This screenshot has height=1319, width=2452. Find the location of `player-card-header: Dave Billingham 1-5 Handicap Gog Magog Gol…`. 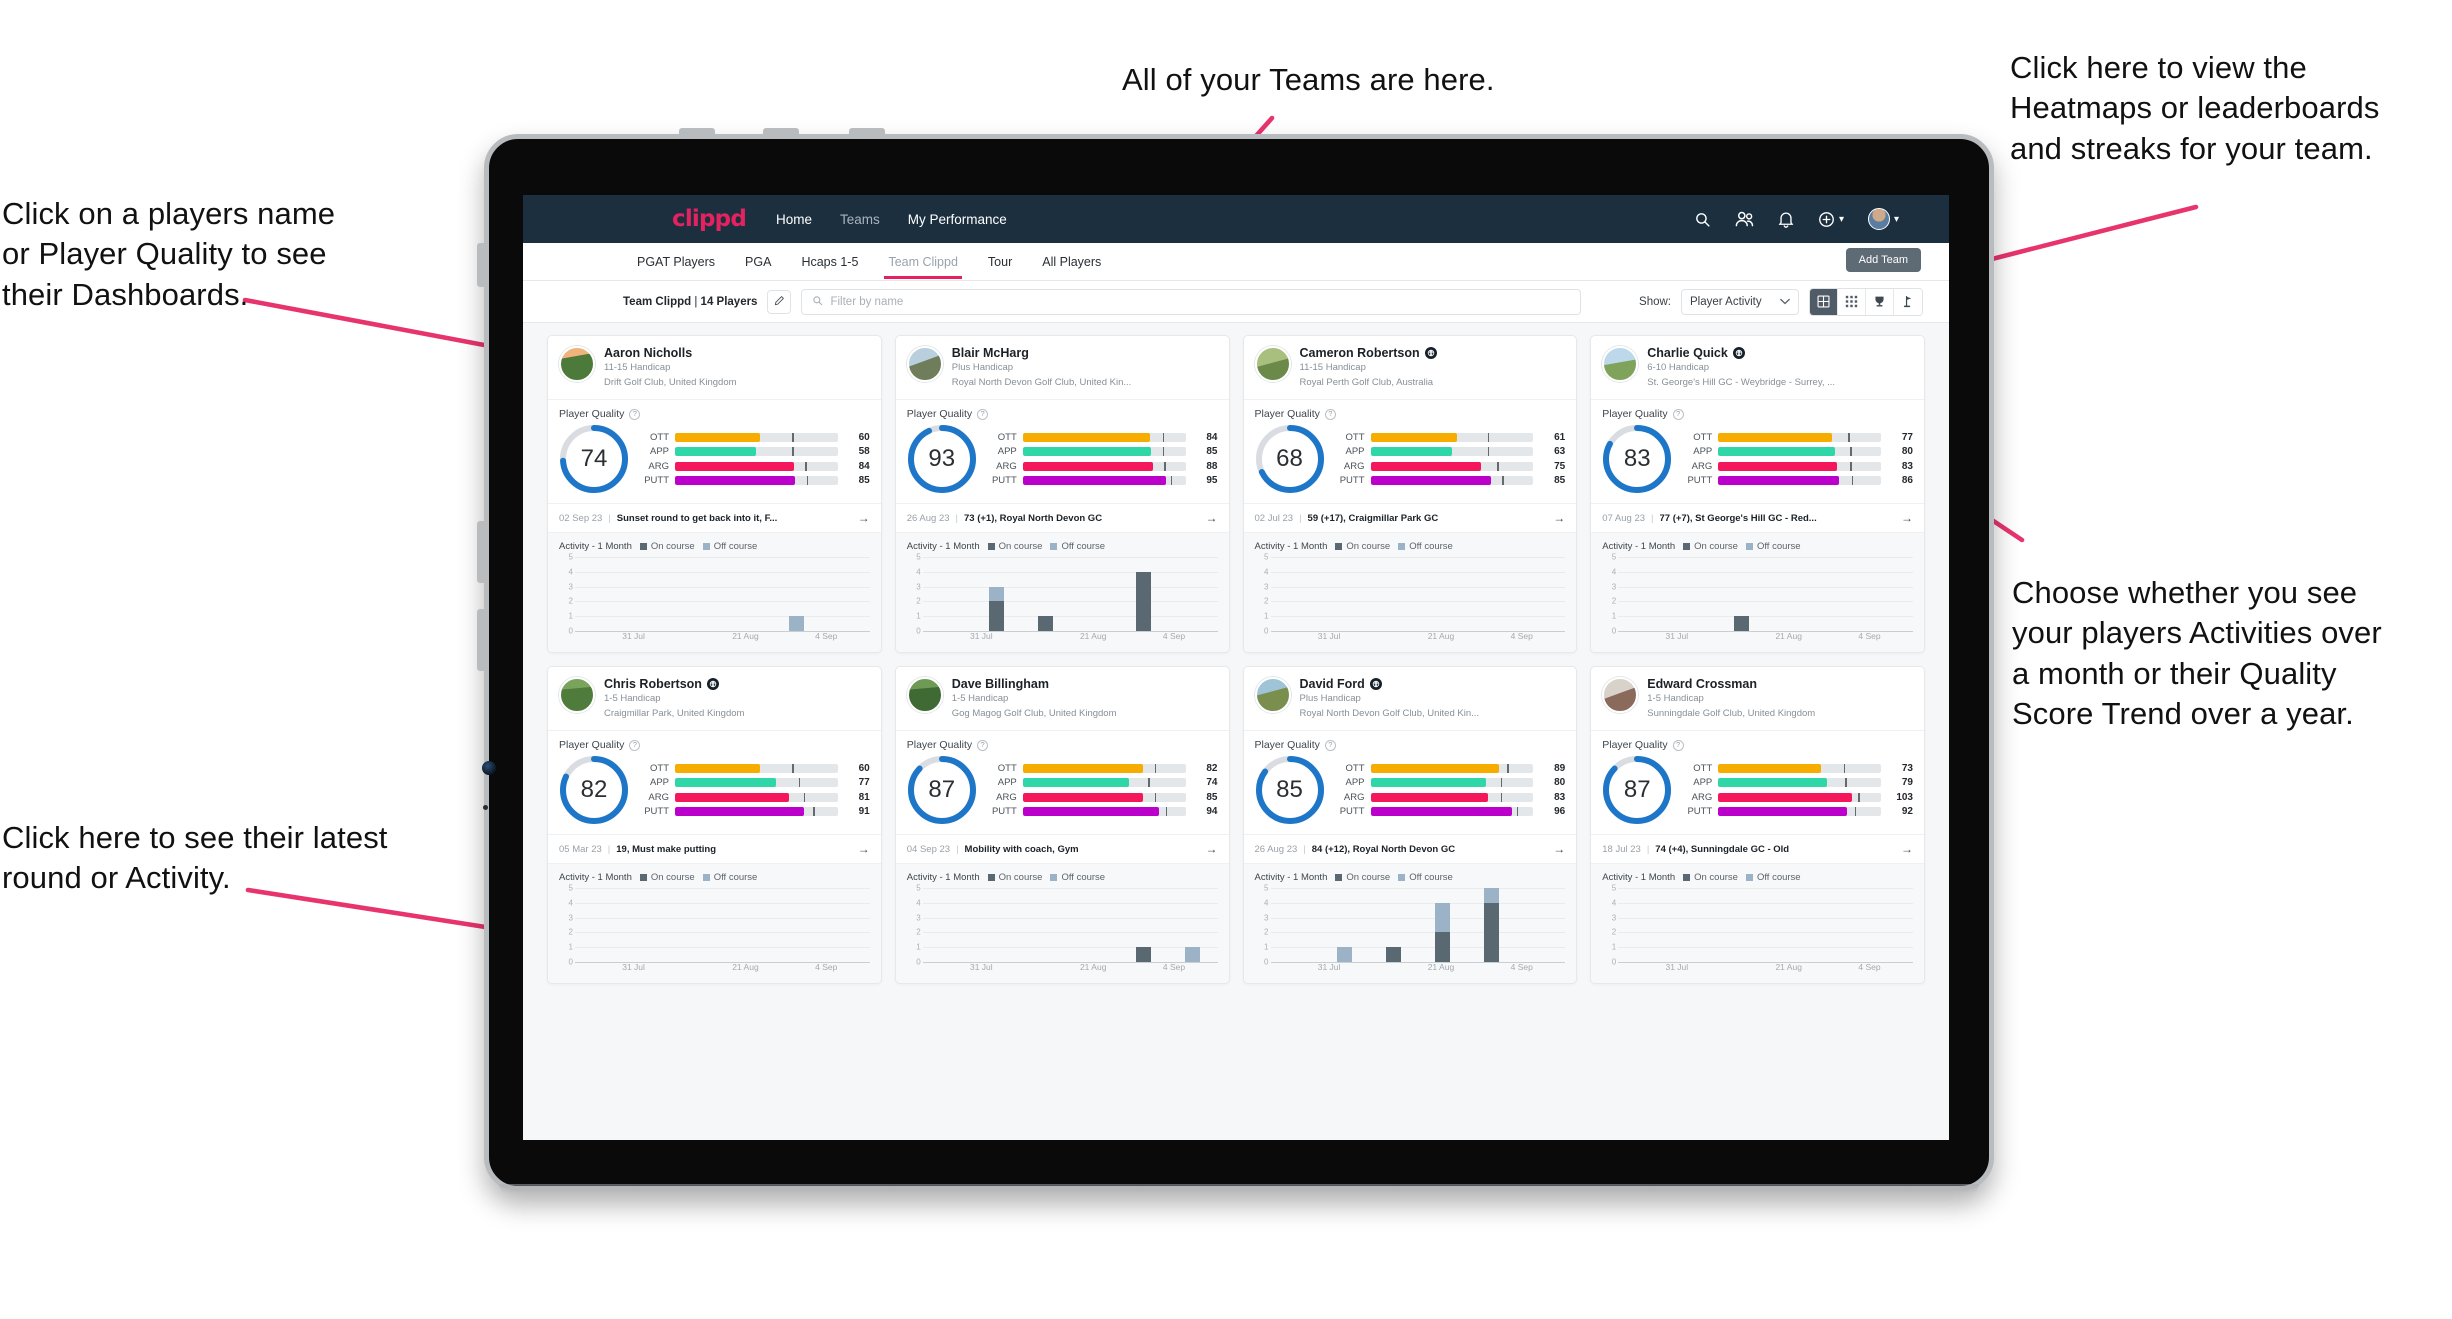

player-card-header: Dave Billingham 1-5 Handicap Gog Magog Gol… is located at coordinates (1062, 698).